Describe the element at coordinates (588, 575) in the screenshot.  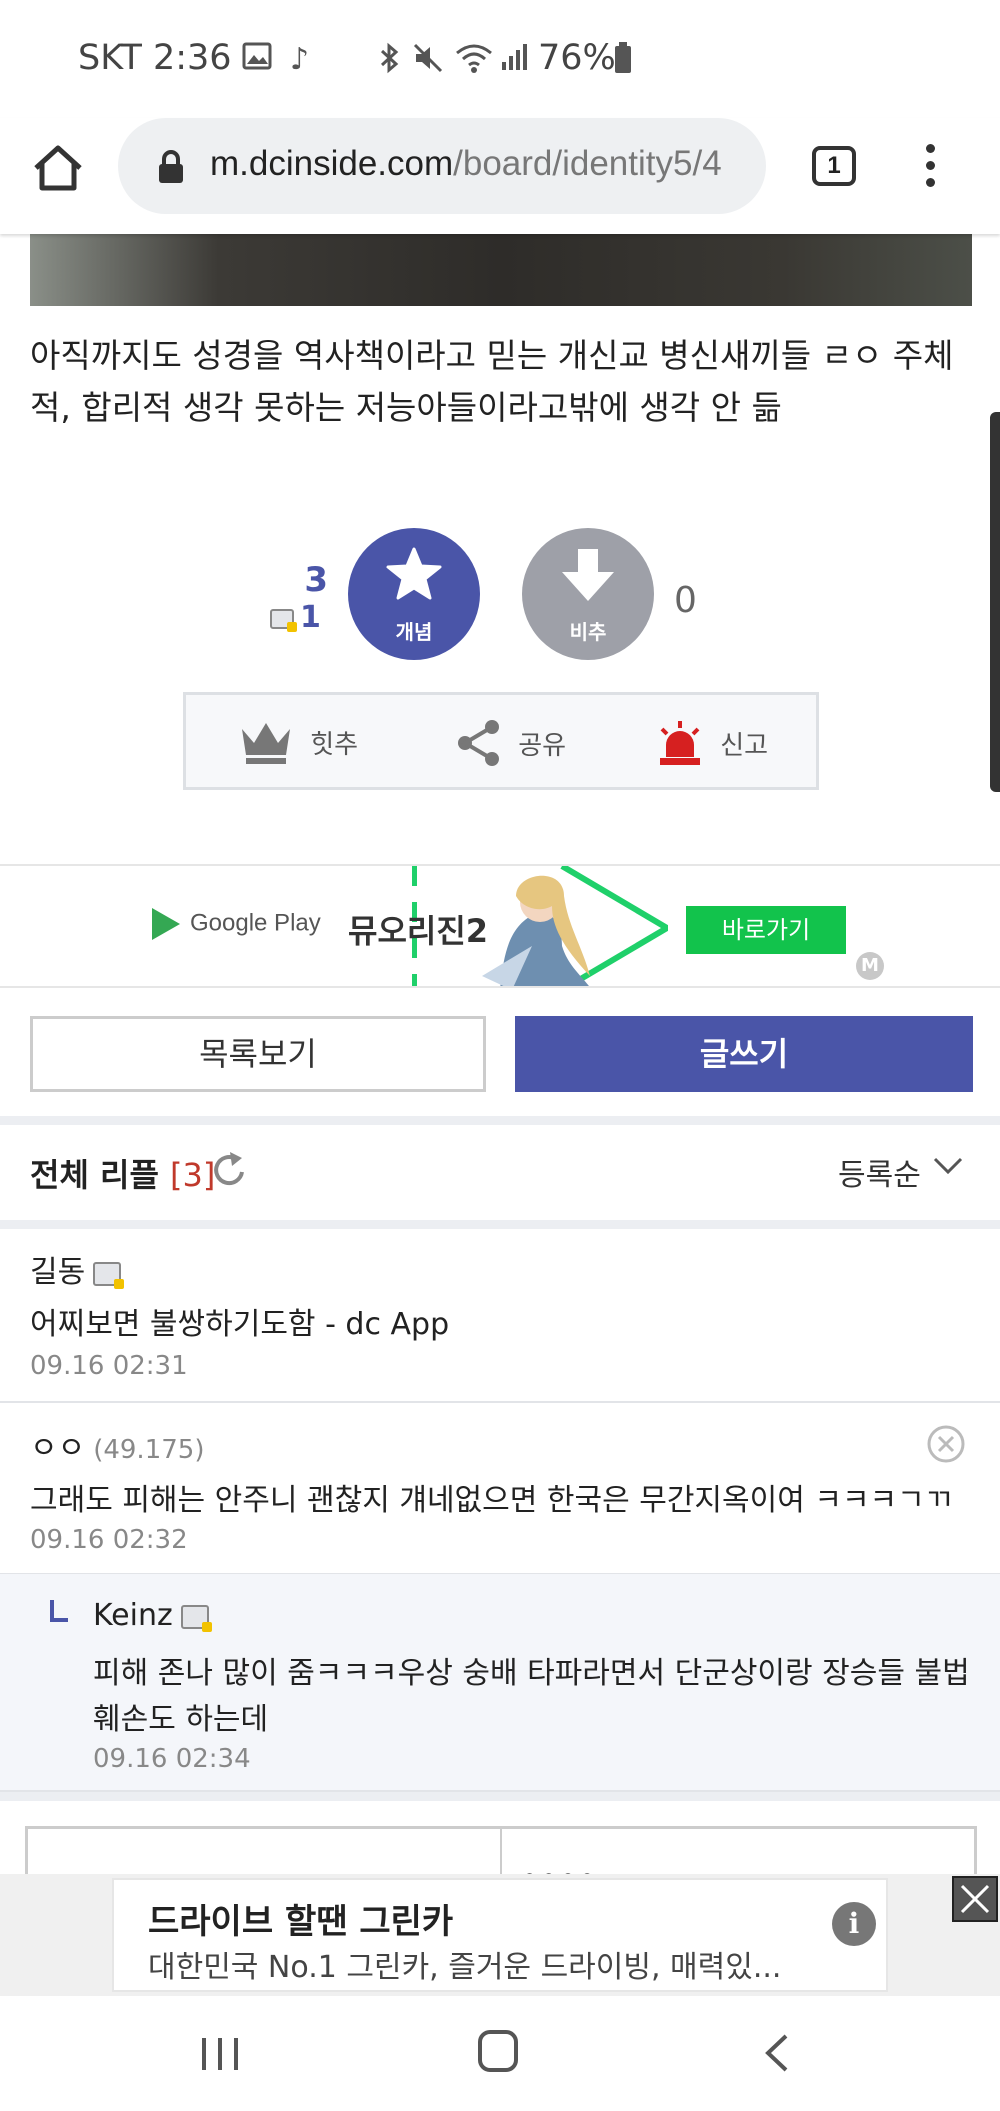
I see `down-arrow-icon` at that location.